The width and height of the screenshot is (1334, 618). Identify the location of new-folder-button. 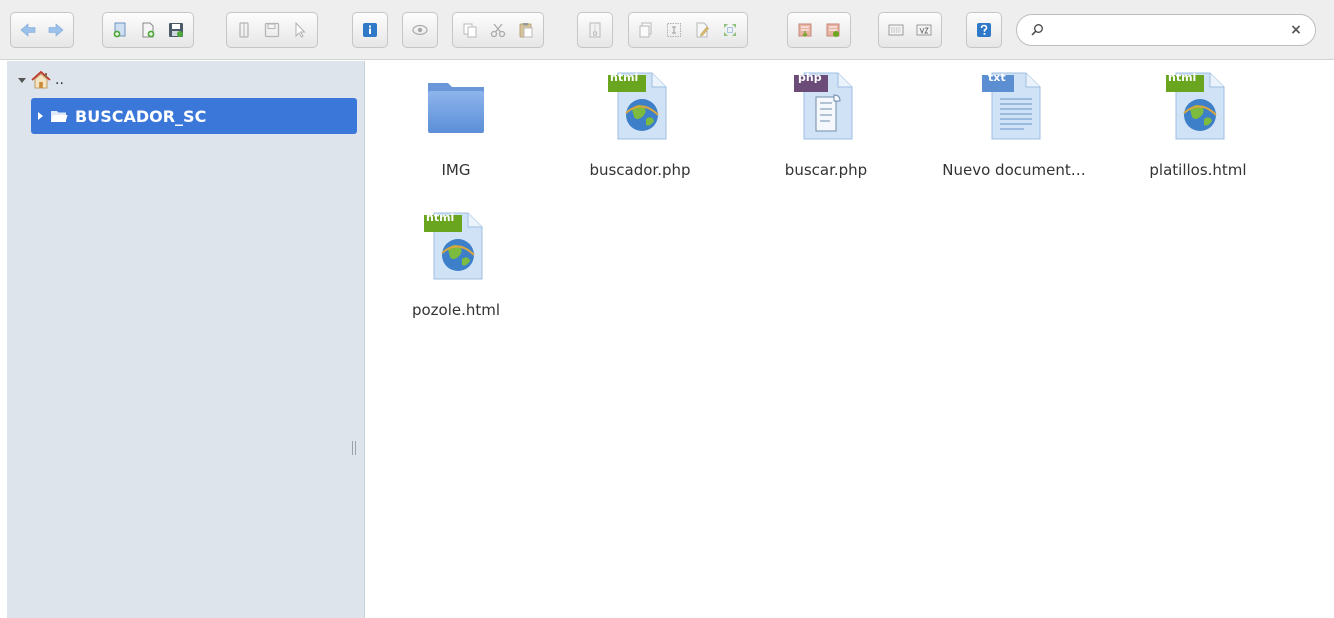
(120, 30).